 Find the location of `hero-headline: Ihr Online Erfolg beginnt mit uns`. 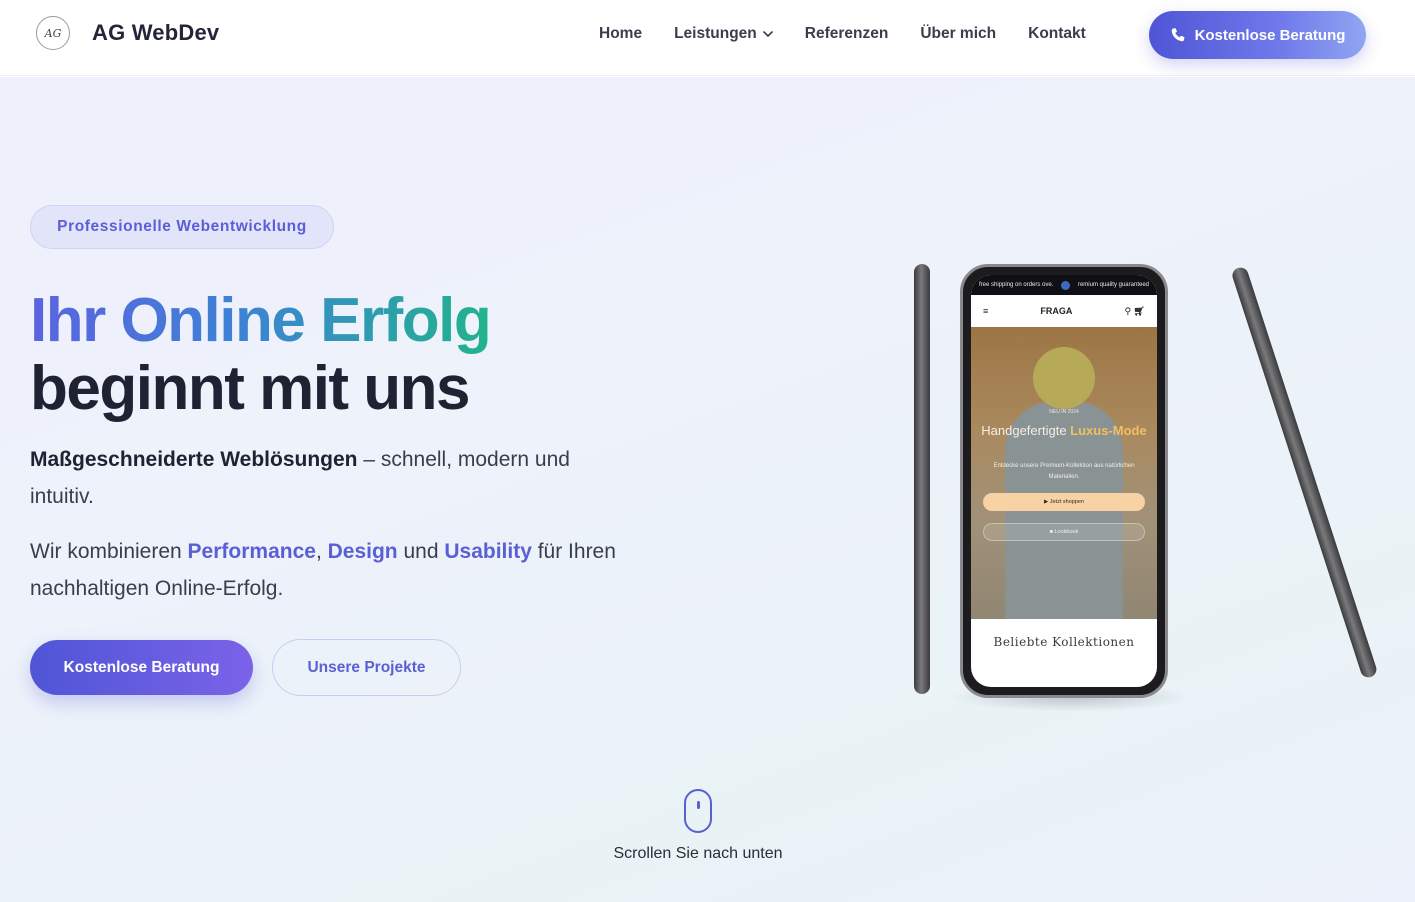

hero-headline: Ihr Online Erfolg beginnt mit uns is located at coordinates (260, 355).